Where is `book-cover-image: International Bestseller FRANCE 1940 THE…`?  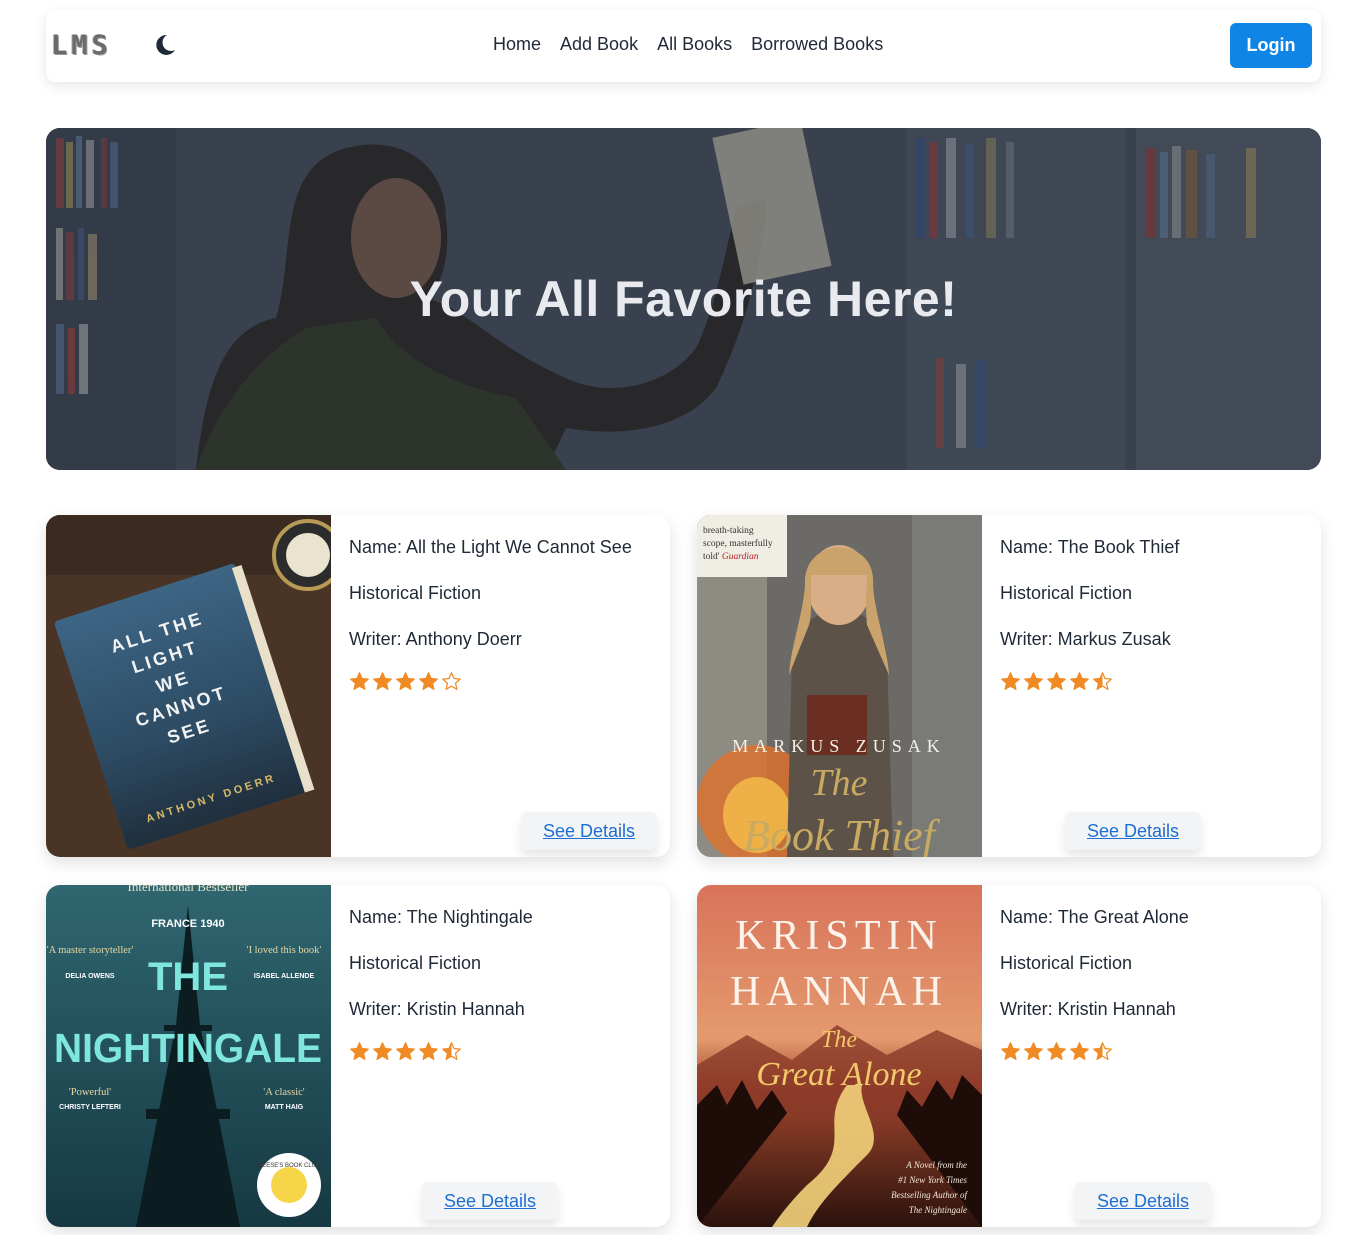 book-cover-image: International Bestseller FRANCE 1940 THE… is located at coordinates (188, 1056).